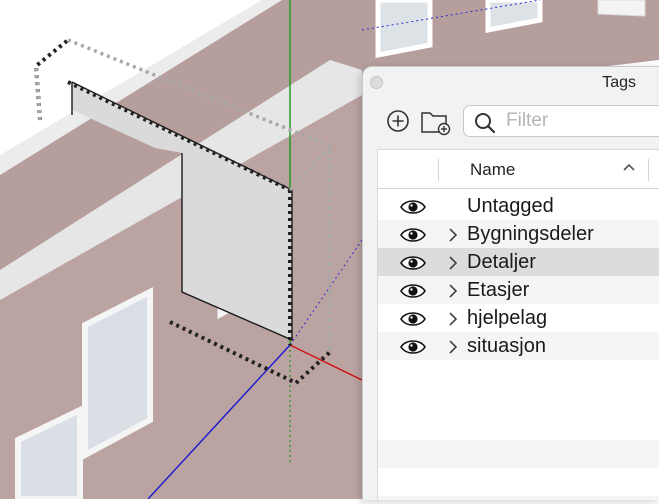 The width and height of the screenshot is (659, 504). What do you see at coordinates (498, 290) in the screenshot?
I see `tag-name: Etasjer` at bounding box center [498, 290].